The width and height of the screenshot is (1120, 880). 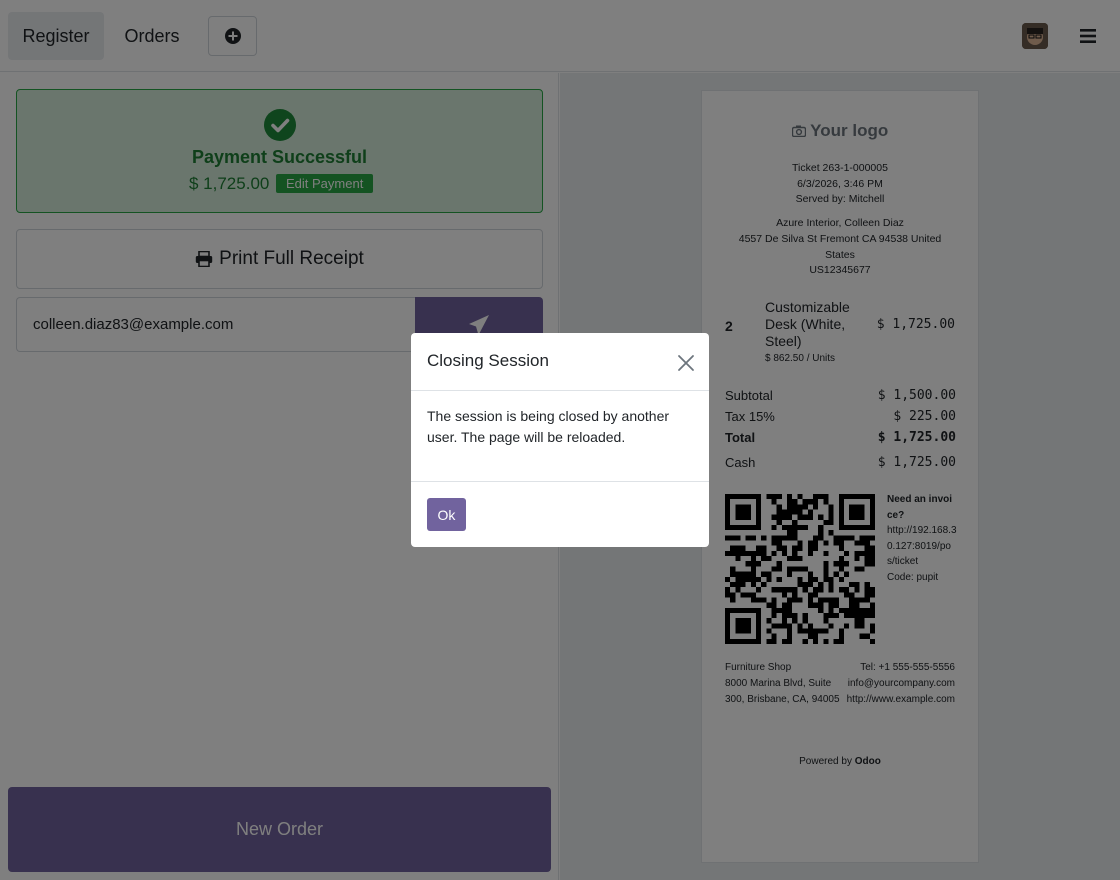 What do you see at coordinates (686, 363) in the screenshot?
I see `close-icon` at bounding box center [686, 363].